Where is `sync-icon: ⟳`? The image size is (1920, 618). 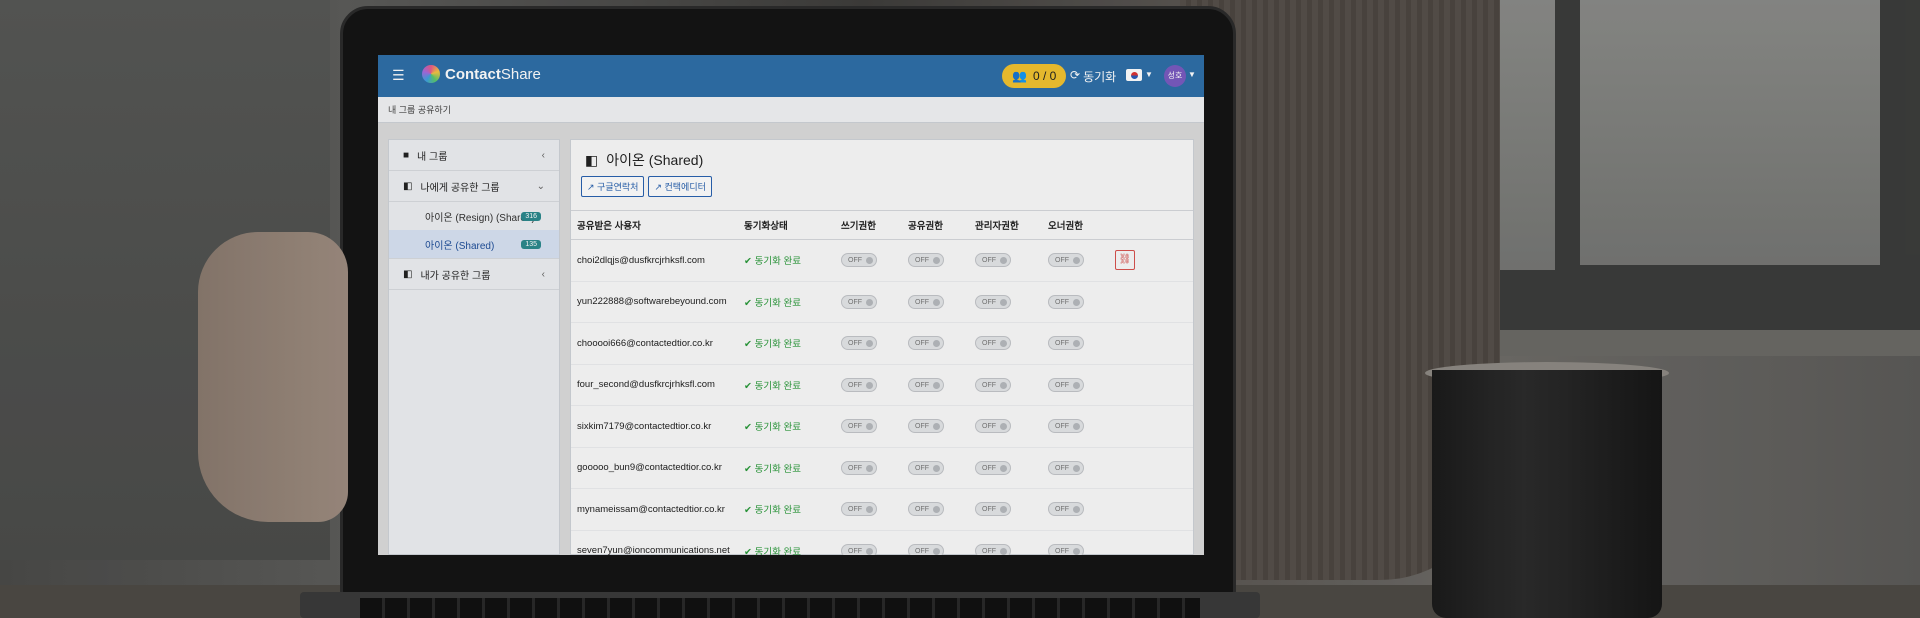
sync-icon: ⟳ is located at coordinates (1075, 75).